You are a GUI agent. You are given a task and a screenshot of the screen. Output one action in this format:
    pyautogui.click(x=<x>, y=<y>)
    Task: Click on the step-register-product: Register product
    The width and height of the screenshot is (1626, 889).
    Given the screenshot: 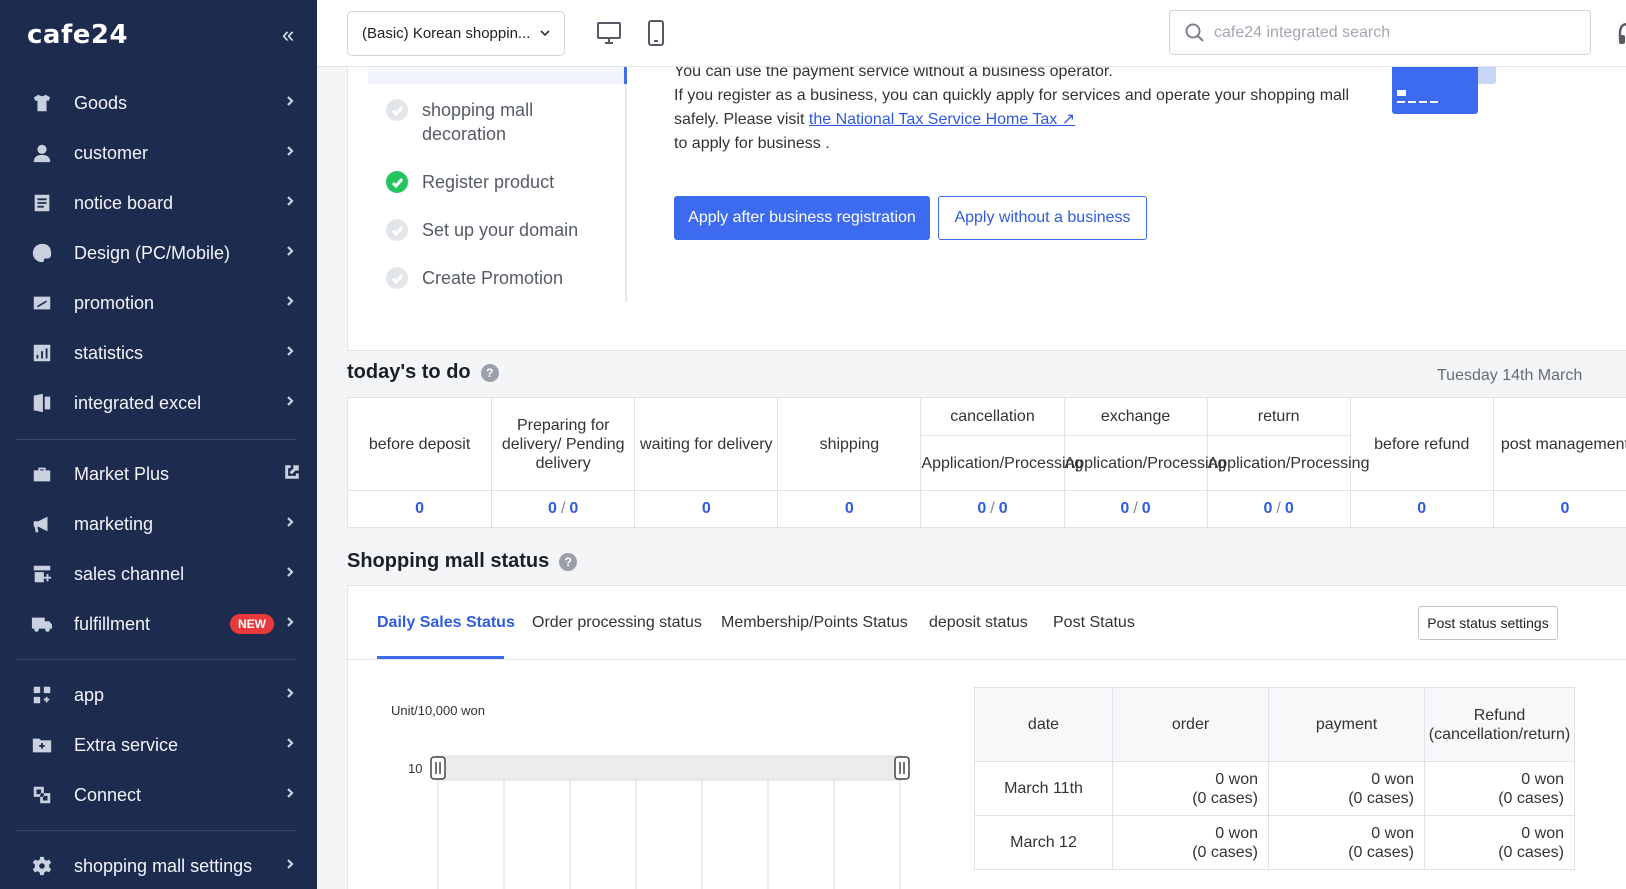 What is the action you would take?
    pyautogui.click(x=504, y=182)
    